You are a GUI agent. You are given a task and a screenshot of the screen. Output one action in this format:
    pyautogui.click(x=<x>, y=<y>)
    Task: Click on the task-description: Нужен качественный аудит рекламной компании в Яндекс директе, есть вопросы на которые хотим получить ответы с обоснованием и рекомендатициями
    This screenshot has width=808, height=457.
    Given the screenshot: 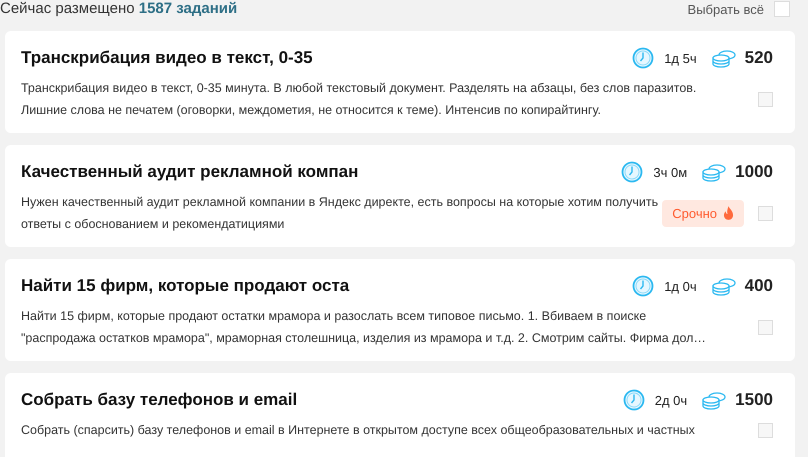 What is the action you would take?
    pyautogui.click(x=340, y=213)
    